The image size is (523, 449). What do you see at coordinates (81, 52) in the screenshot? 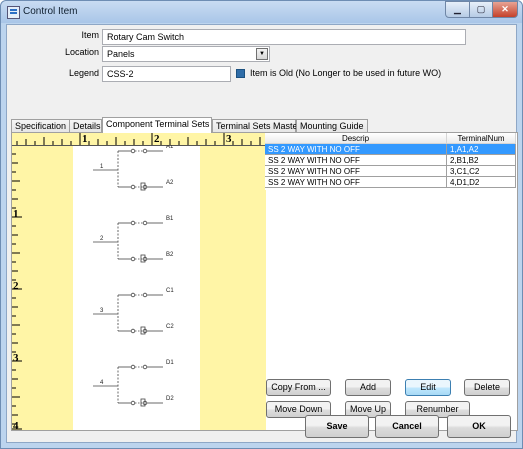
I see `location-label: Location` at bounding box center [81, 52].